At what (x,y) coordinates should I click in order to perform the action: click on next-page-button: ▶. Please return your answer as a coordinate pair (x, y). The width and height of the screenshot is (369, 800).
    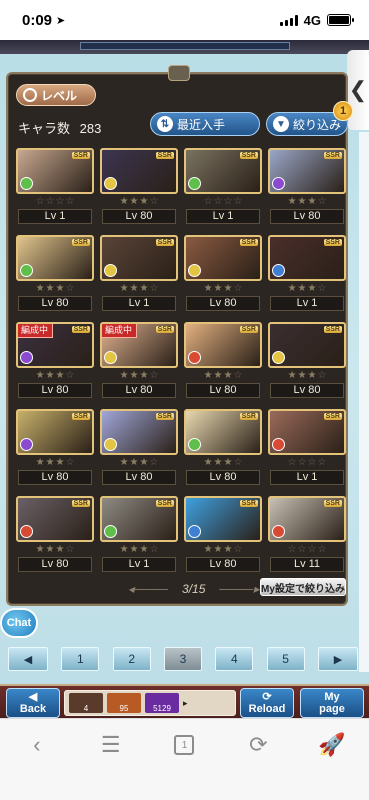
    Looking at the image, I should click on (337, 659).